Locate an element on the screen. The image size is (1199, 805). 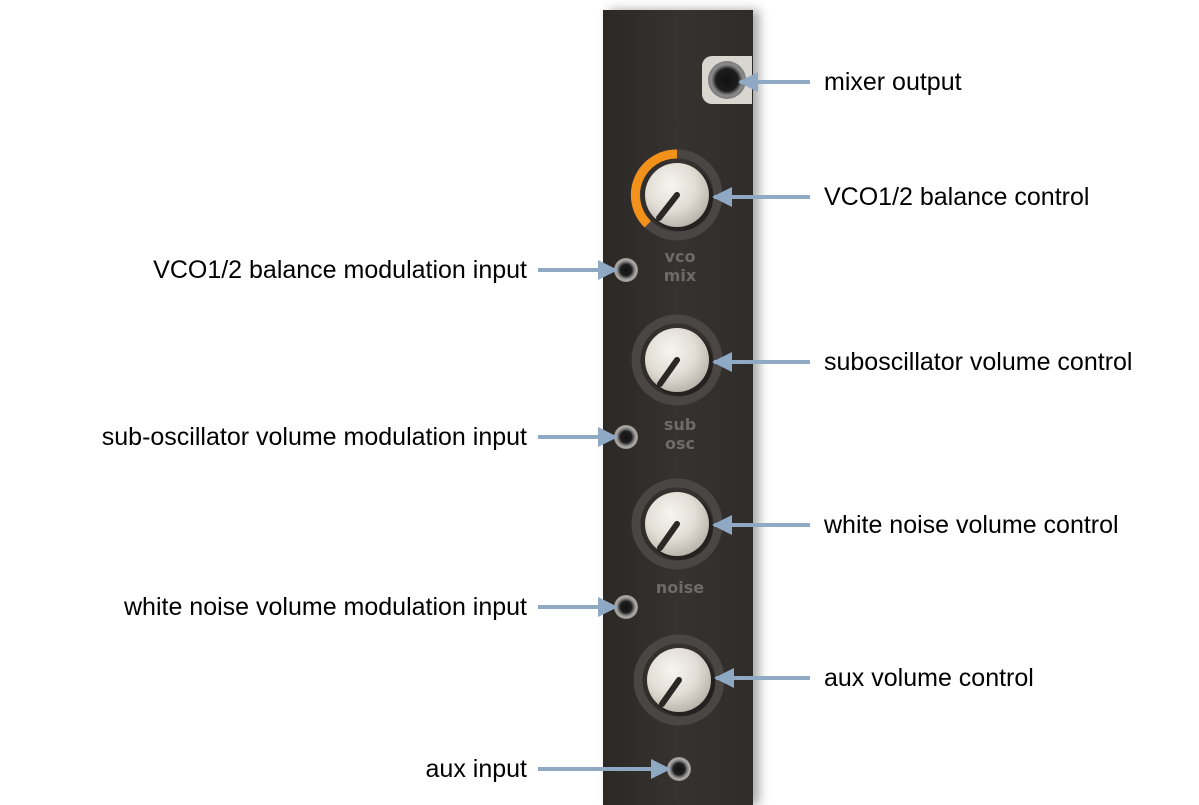
annotation-suboscillator-volume-control: suboscillator volume control is located at coordinates (978, 362).